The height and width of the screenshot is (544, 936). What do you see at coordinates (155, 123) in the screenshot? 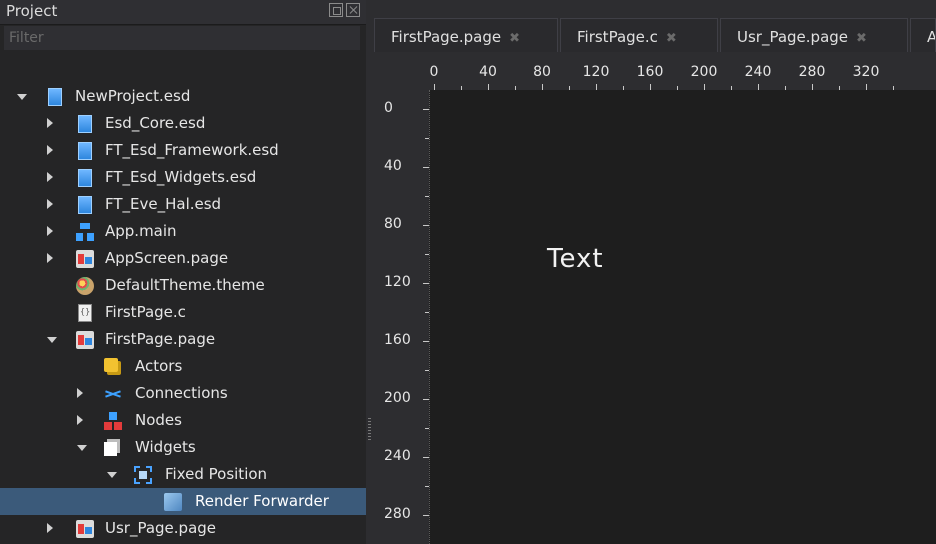
I see `tree-item-label: Esd_Core.esd` at bounding box center [155, 123].